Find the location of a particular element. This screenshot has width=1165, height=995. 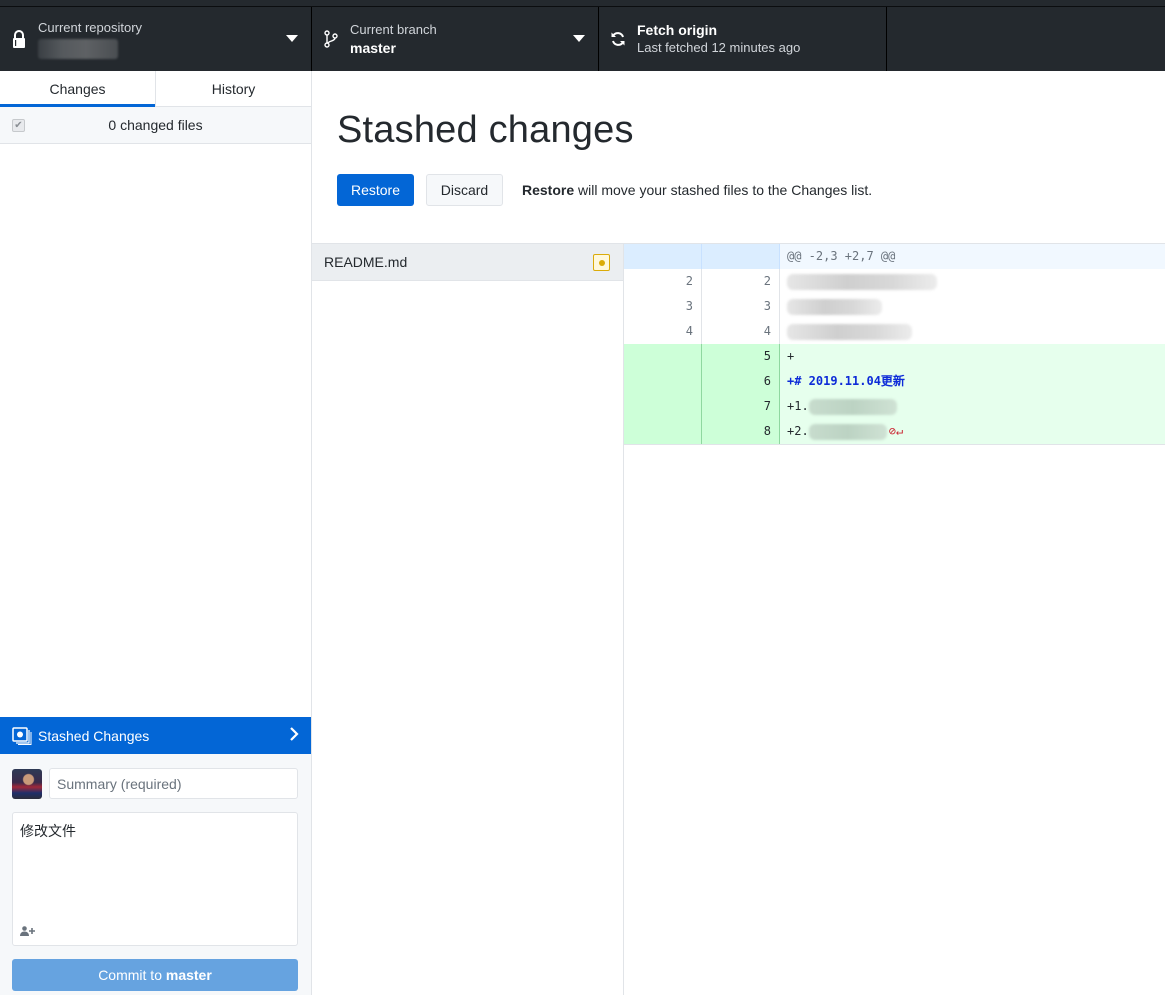

stashed-changes-button: Stashed Changes is located at coordinates (155, 735).